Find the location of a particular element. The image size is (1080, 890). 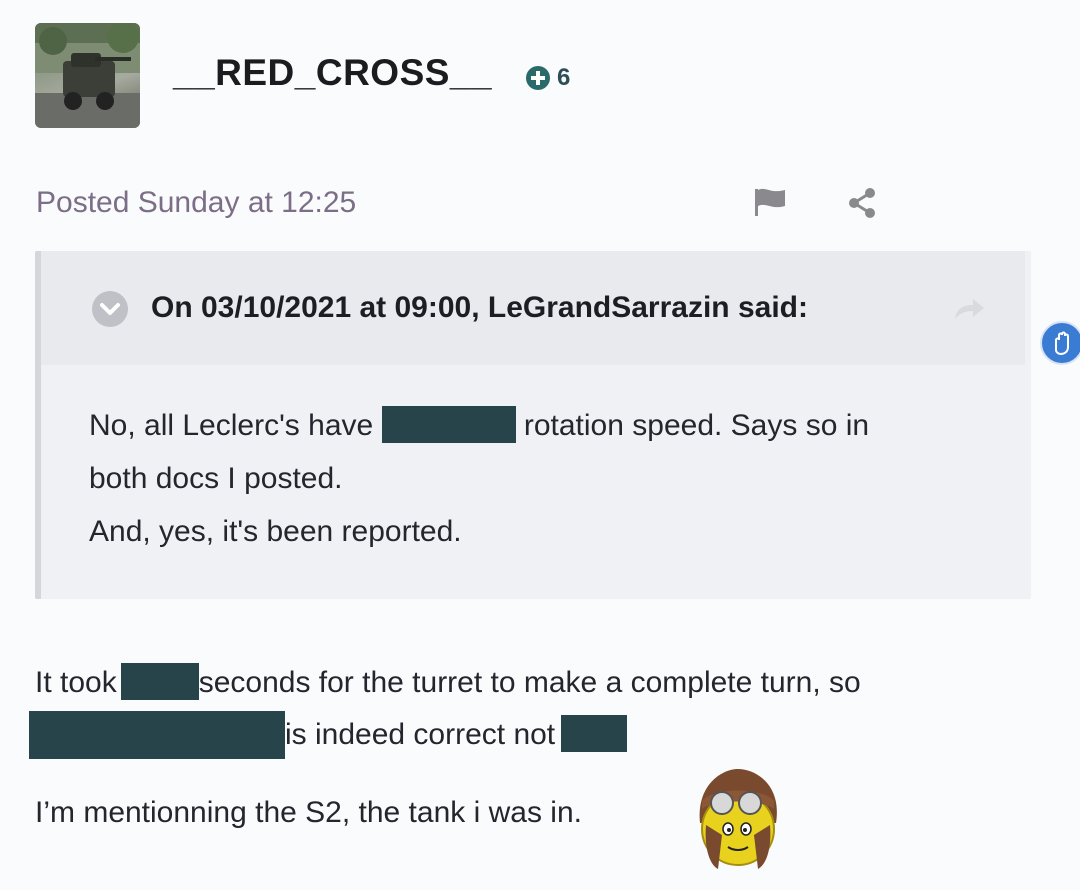

body-line-2: is indeed correct not is located at coordinates (328, 735).